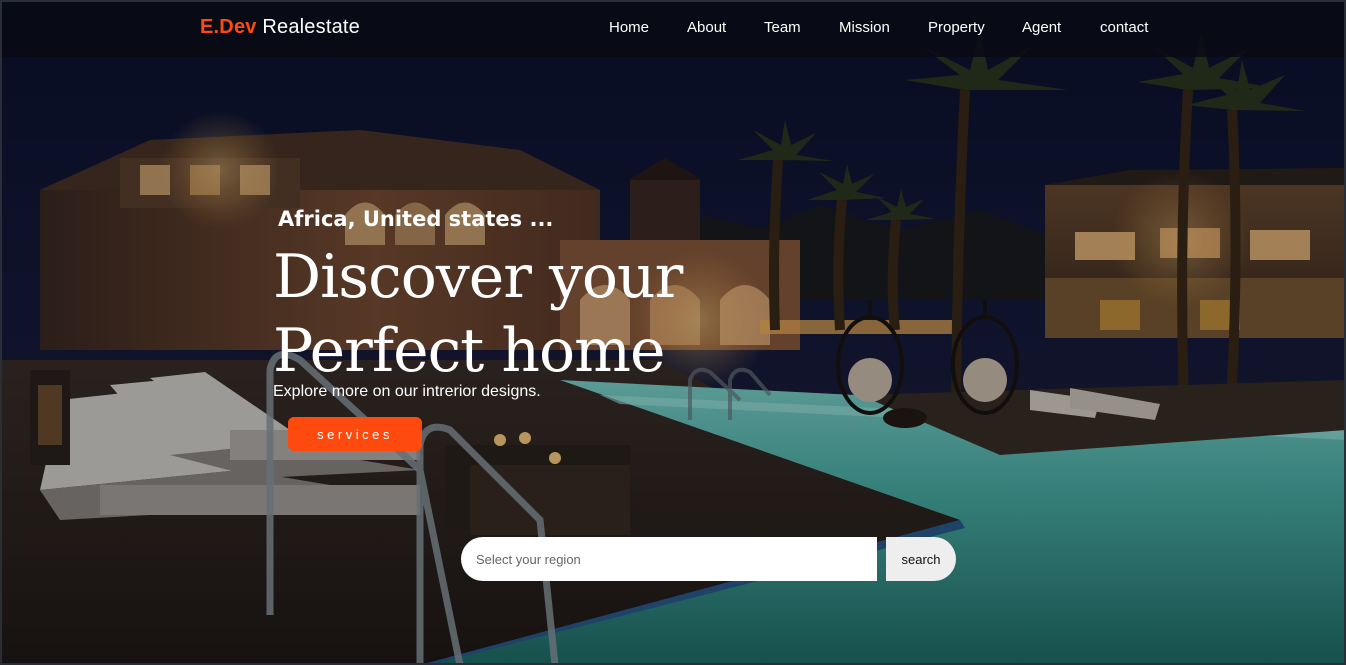 Image resolution: width=1346 pixels, height=665 pixels. Describe the element at coordinates (782, 27) in the screenshot. I see `nav-link-team: Team` at that location.